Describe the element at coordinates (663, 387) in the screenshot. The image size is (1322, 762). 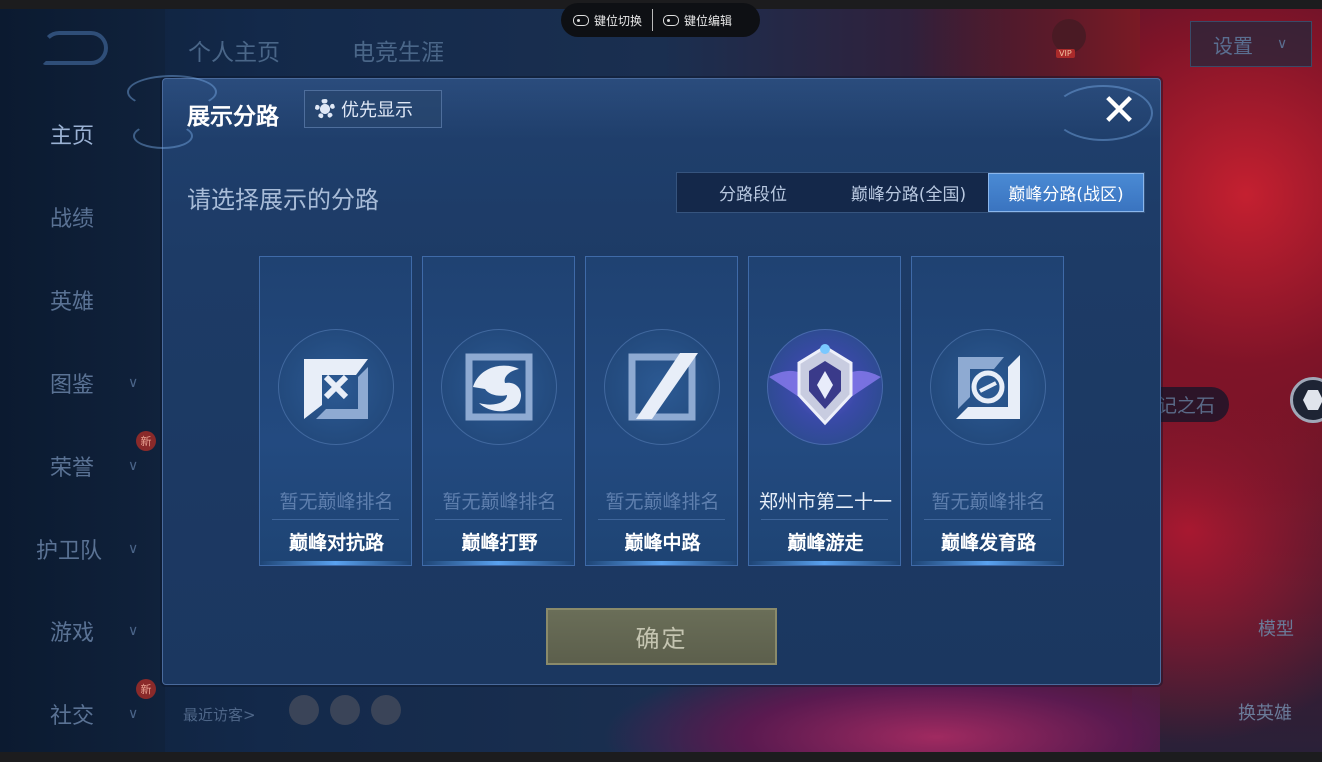
I see `mid-lane-icon` at that location.